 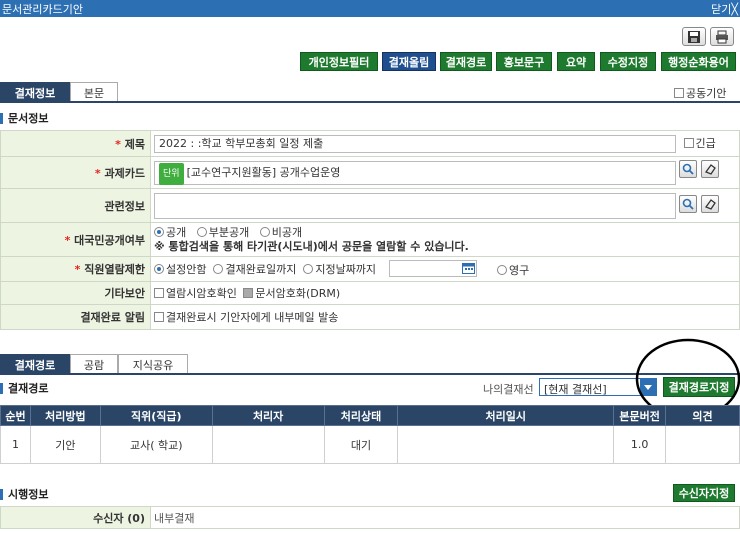 What do you see at coordinates (704, 493) in the screenshot?
I see `assign-recipient-button: 수신자지정` at bounding box center [704, 493].